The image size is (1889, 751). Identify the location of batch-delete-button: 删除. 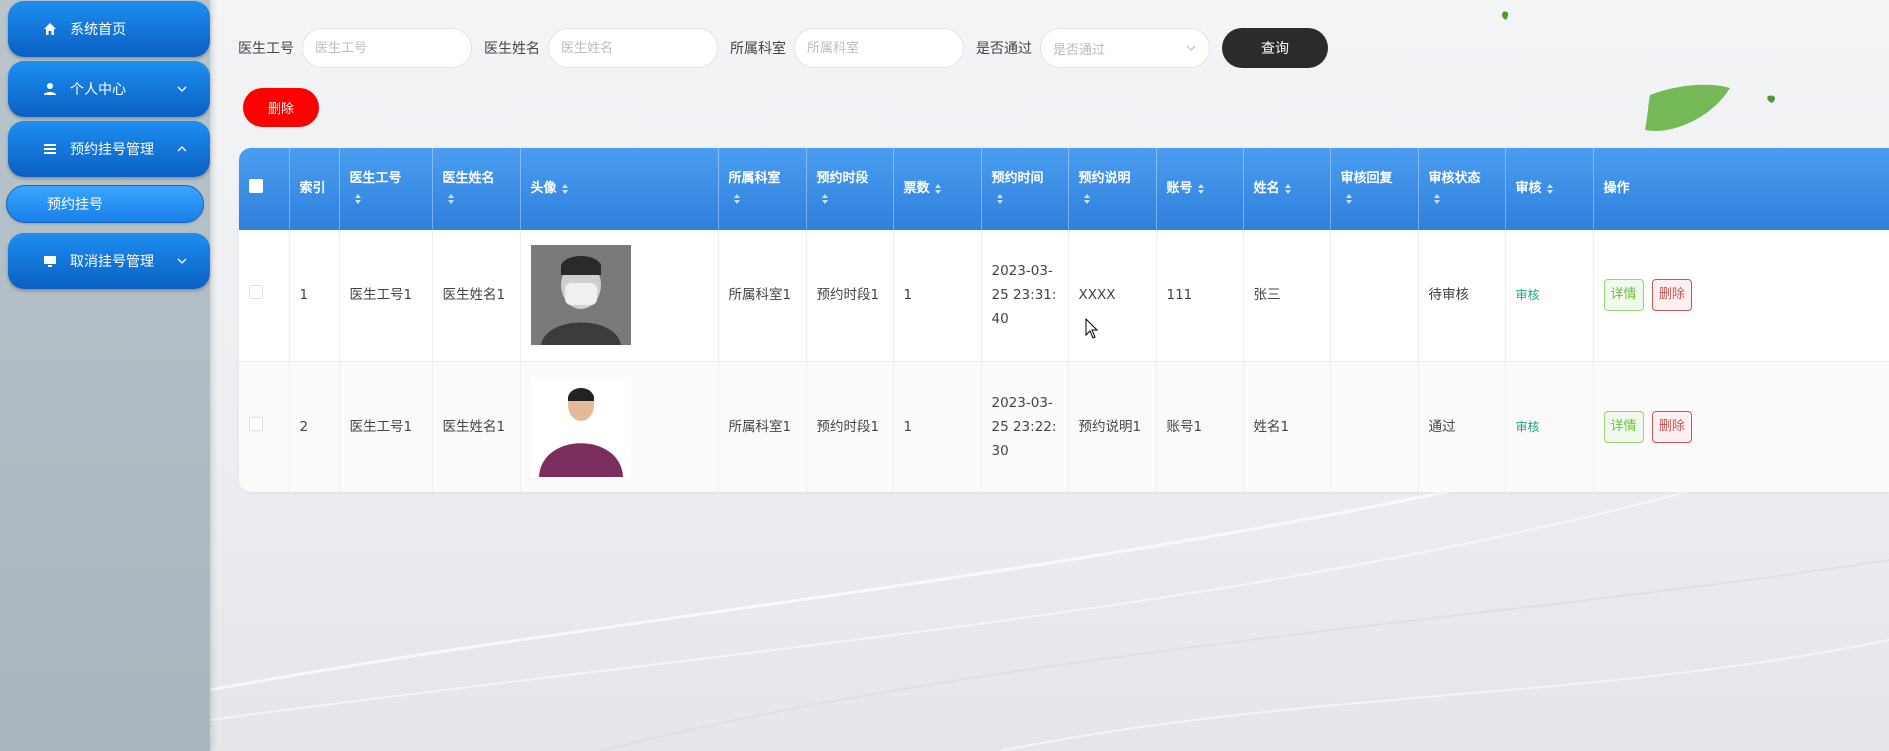
(281, 107).